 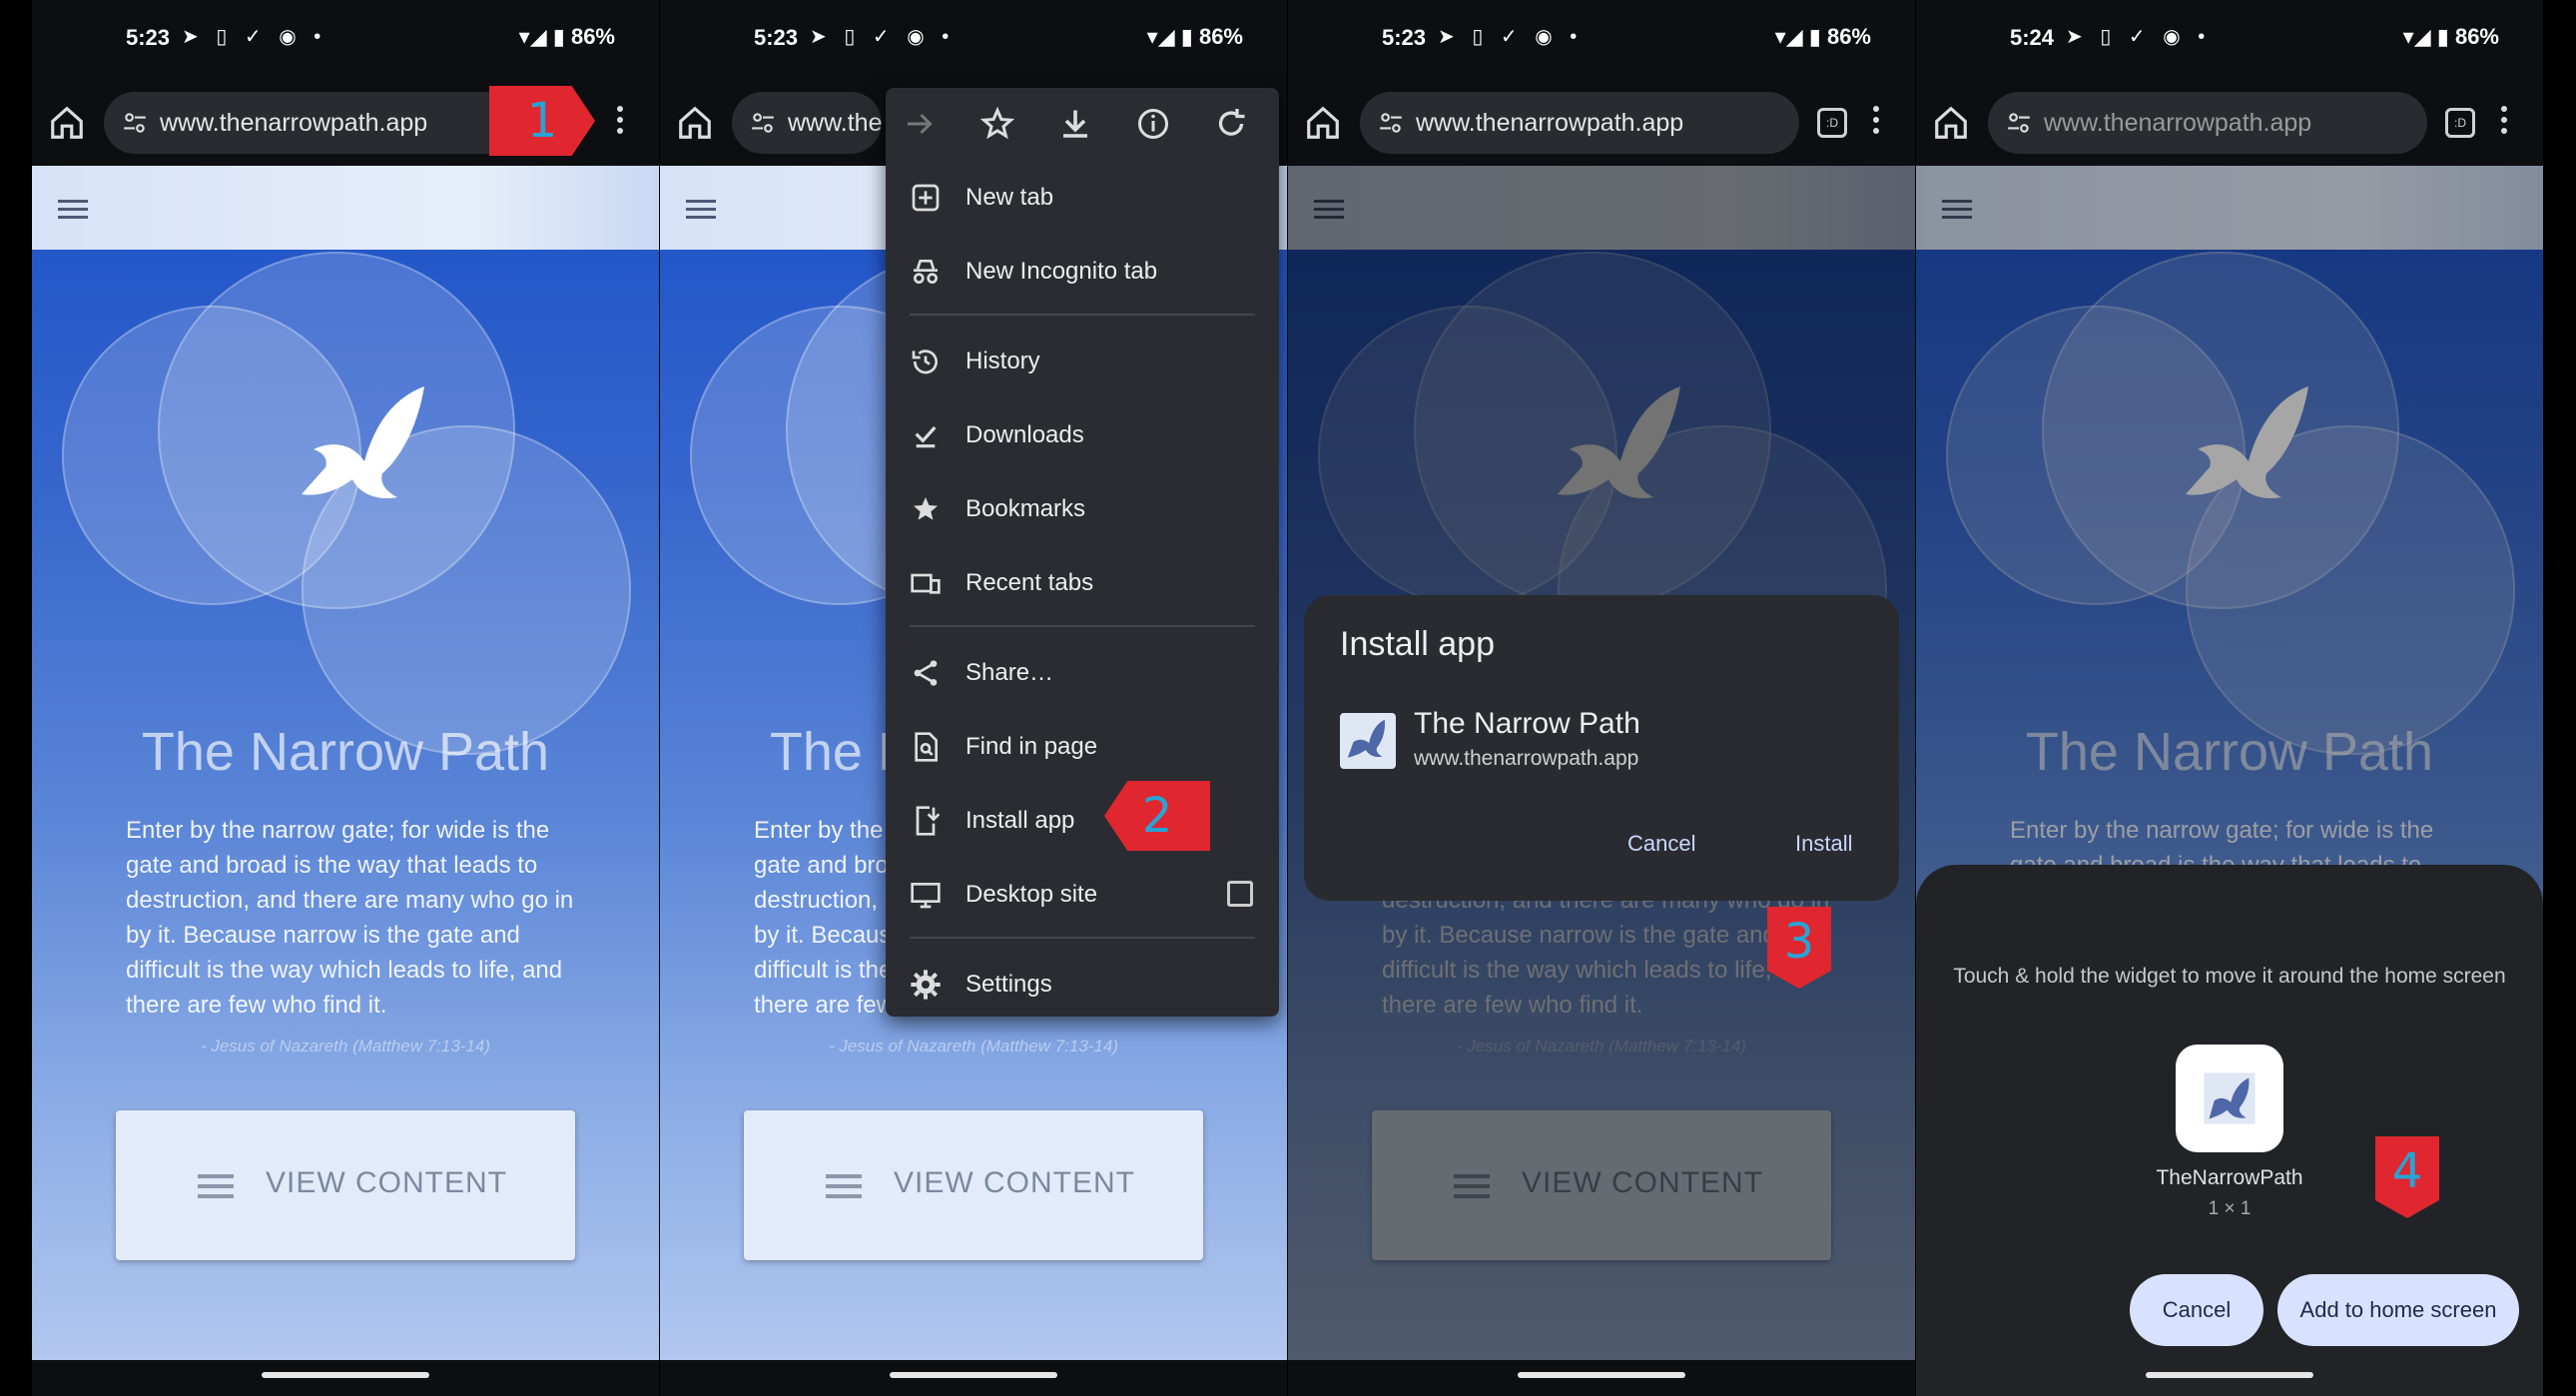 I want to click on status-time: 5:24, so click(x=2032, y=38).